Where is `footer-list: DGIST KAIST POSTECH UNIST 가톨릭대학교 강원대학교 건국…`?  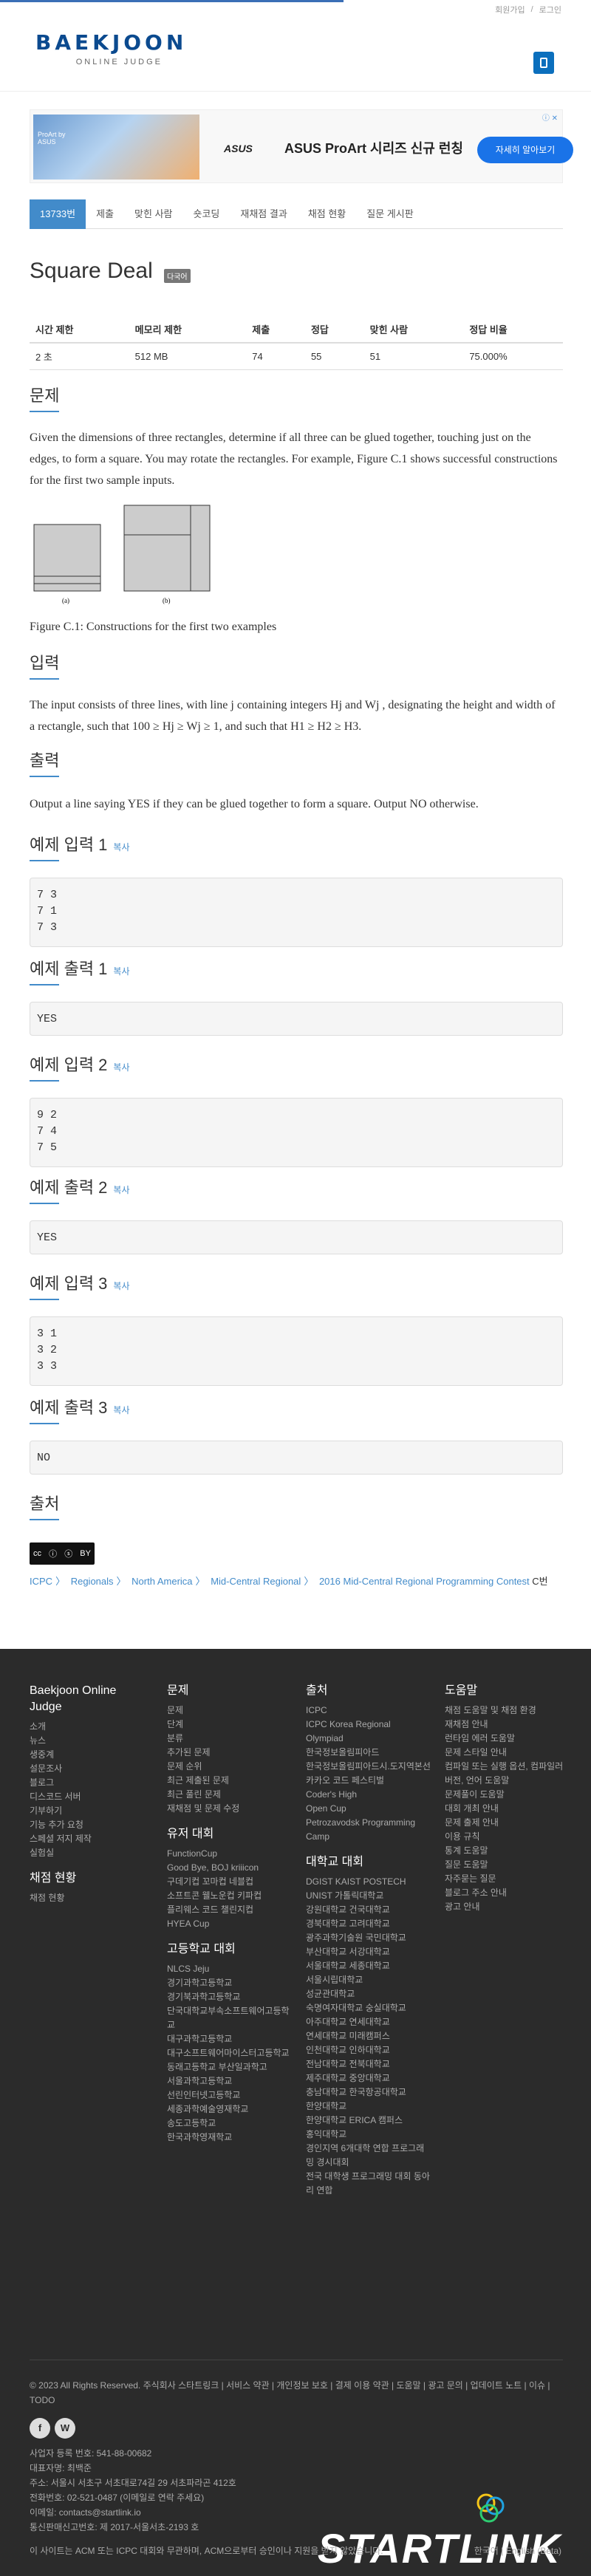 footer-list: DGIST KAIST POSTECH UNIST 가톨릭대학교 강원대학교 건국… is located at coordinates (368, 2037).